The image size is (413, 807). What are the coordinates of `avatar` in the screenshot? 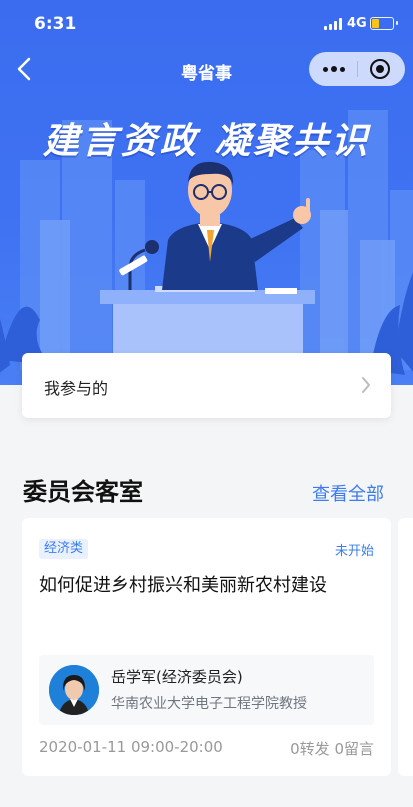 It's located at (74, 690).